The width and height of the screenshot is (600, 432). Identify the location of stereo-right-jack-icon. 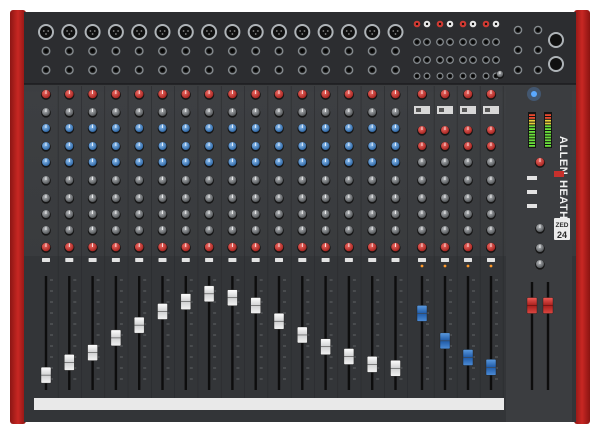
(427, 42).